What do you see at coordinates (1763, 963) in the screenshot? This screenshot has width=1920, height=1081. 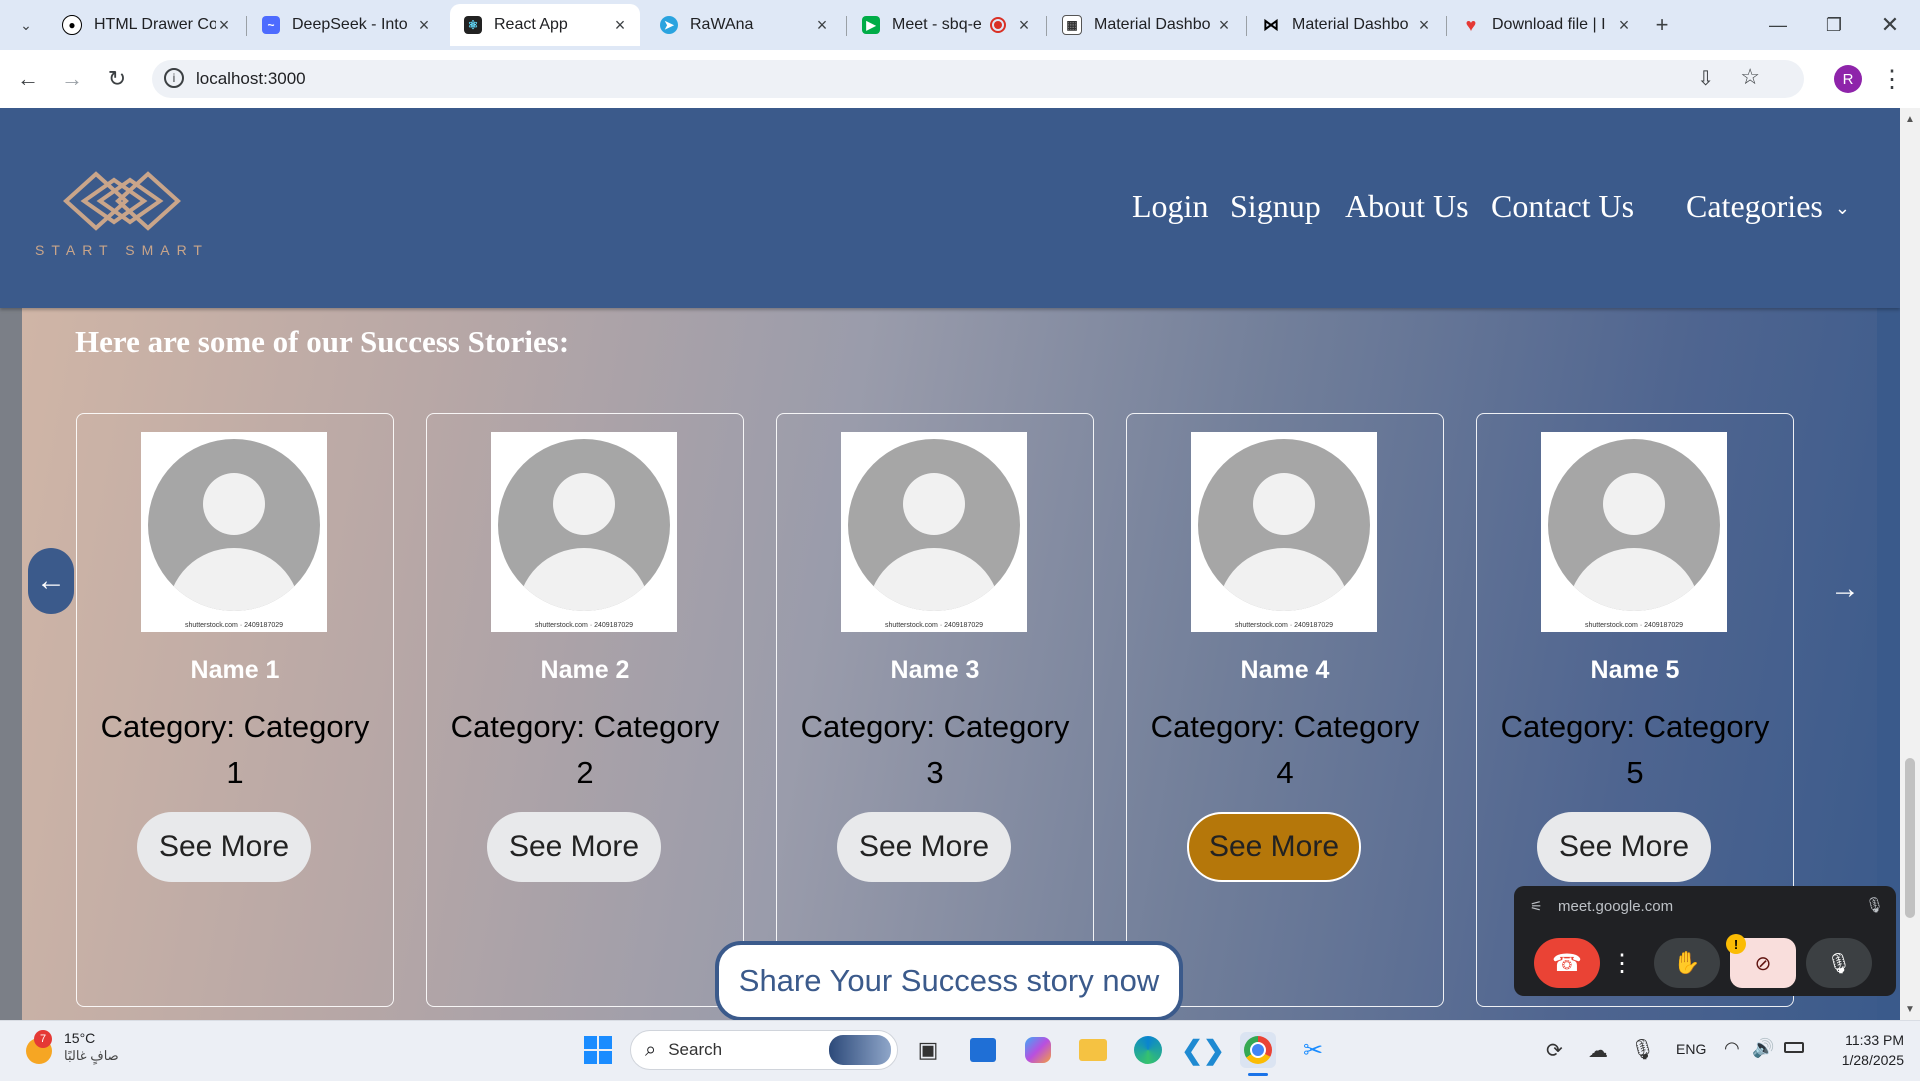 I see `camera-off-icon: ⊘` at bounding box center [1763, 963].